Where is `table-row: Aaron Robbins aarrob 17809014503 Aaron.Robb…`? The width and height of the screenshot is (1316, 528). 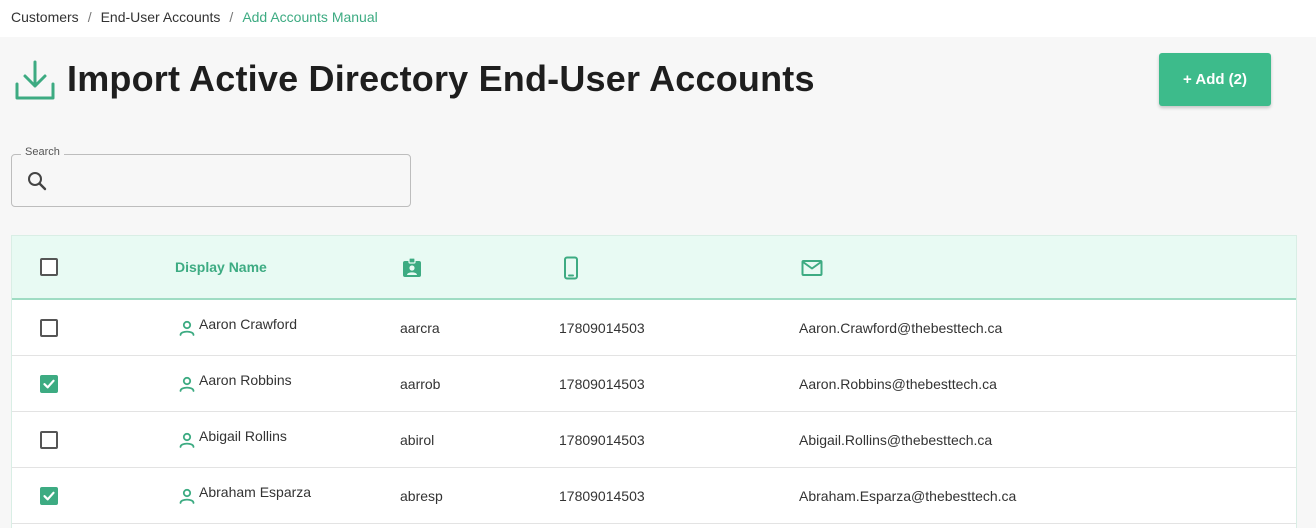 table-row: Aaron Robbins aarrob 17809014503 Aaron.Robb… is located at coordinates (654, 384).